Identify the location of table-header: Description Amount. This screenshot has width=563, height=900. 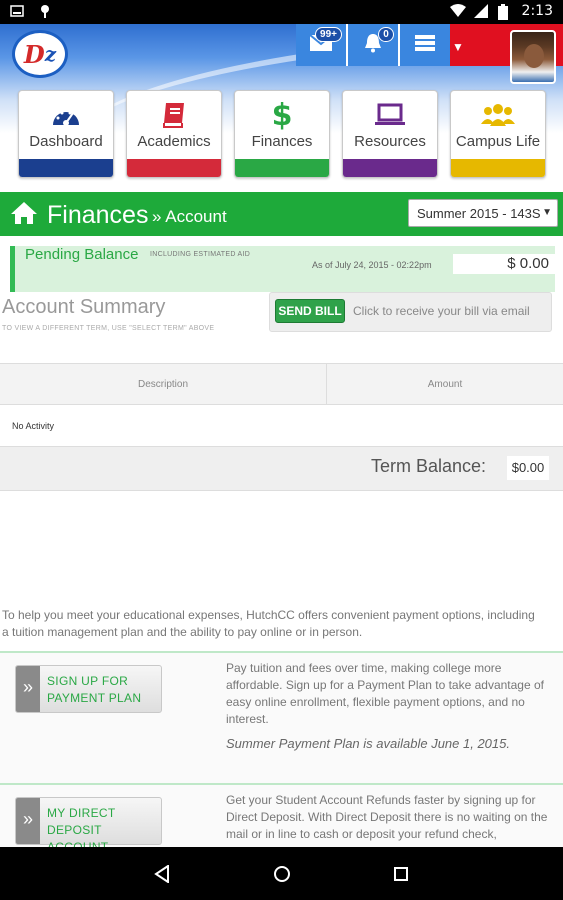
(281, 384).